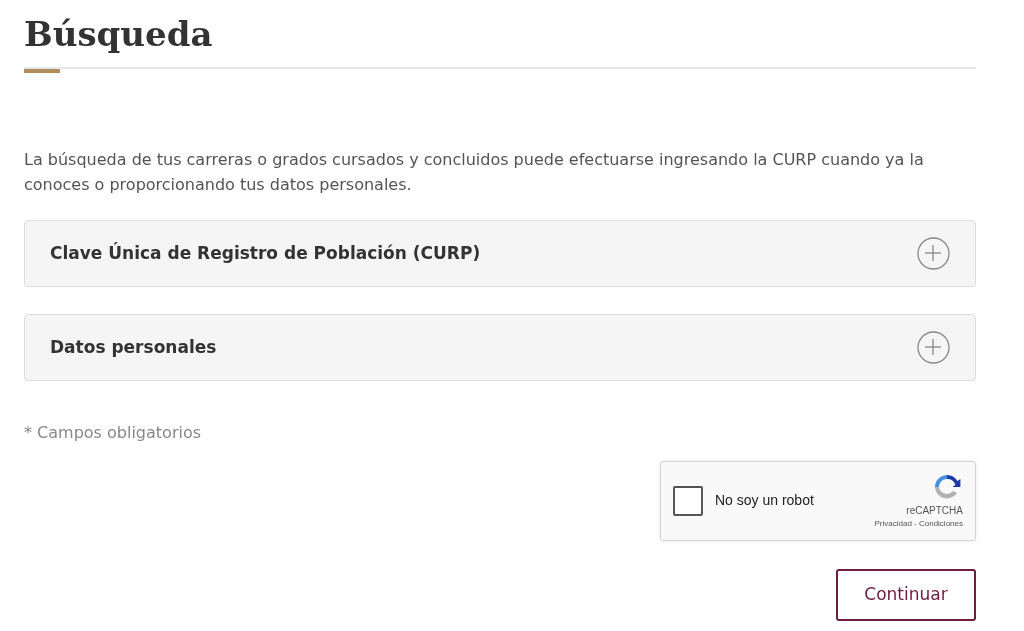 The width and height of the screenshot is (1024, 631). Describe the element at coordinates (42, 70) in the screenshot. I see `title-accent-bar` at that location.